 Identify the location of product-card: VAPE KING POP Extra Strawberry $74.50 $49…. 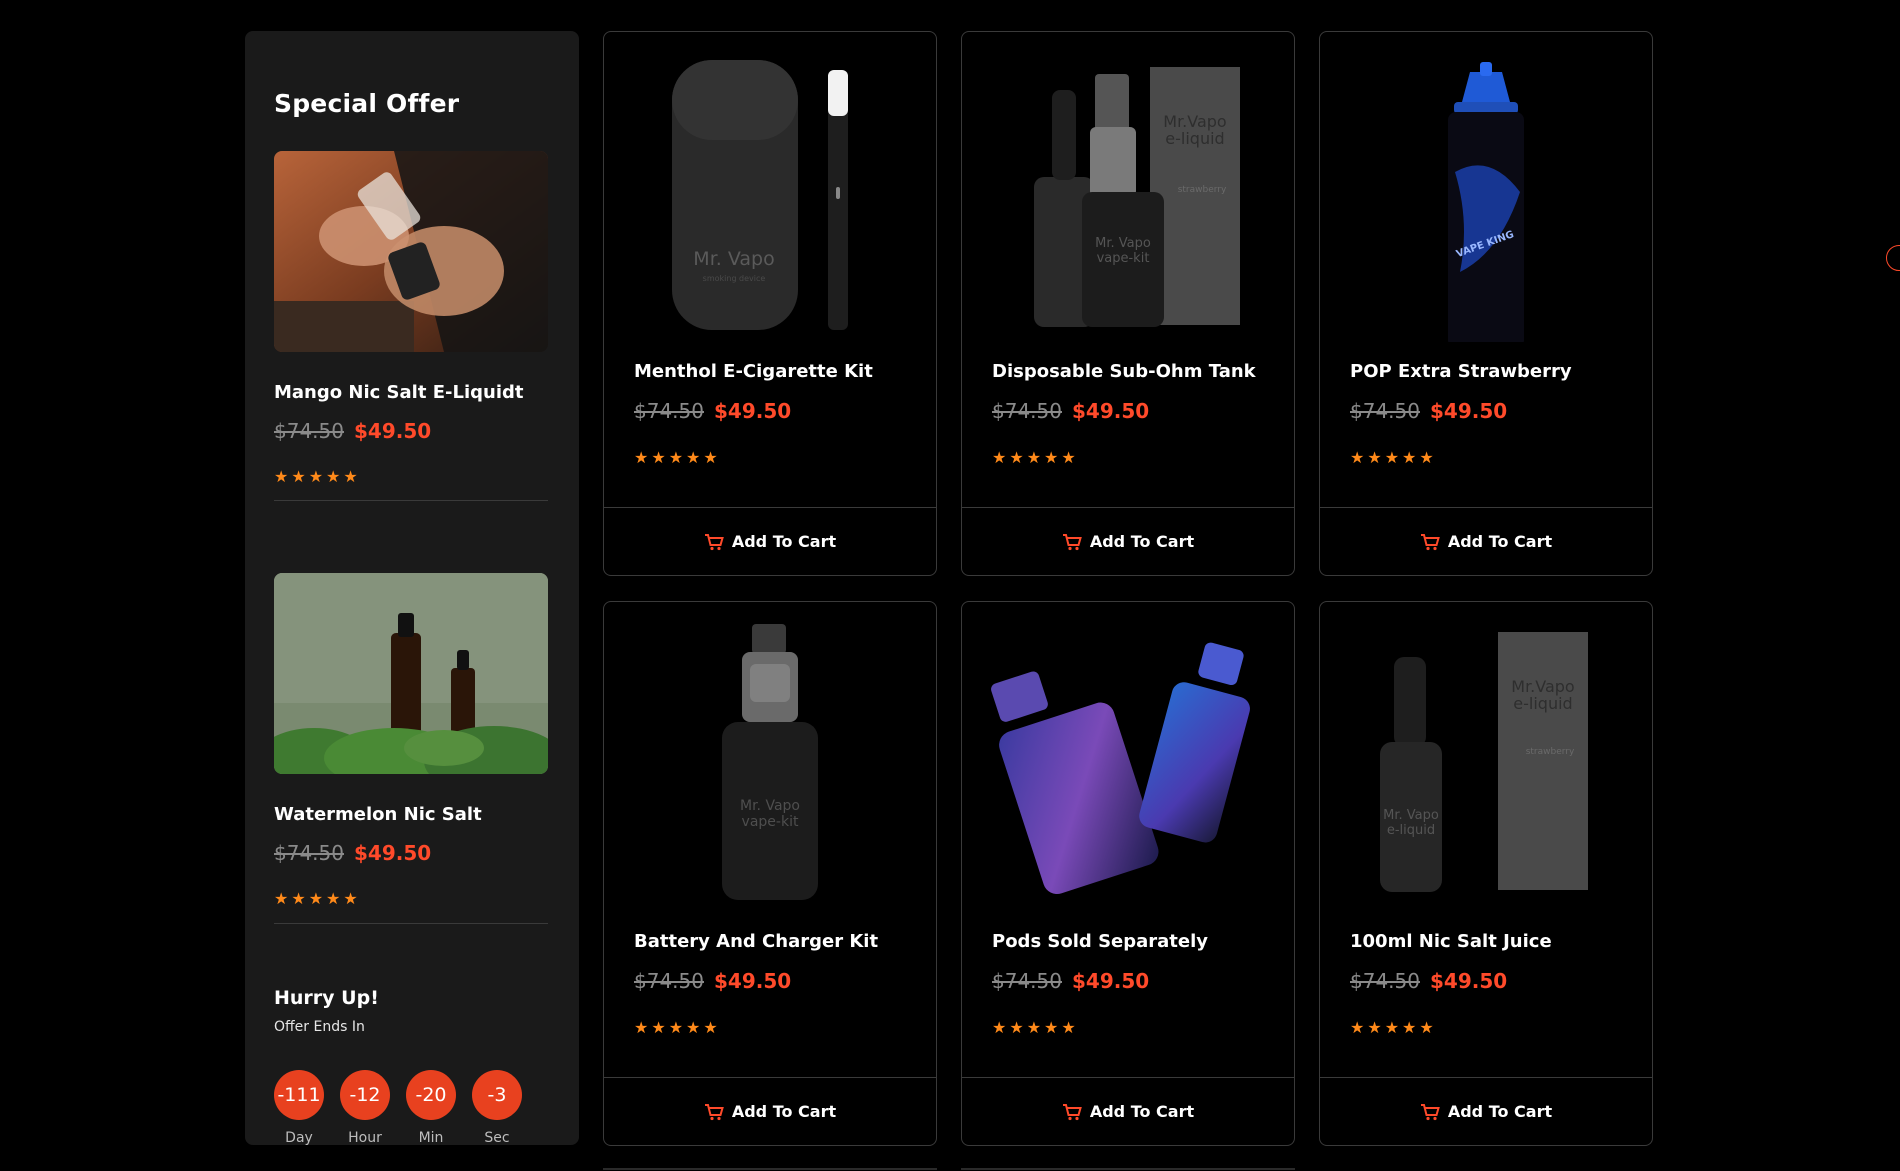
(1486, 303).